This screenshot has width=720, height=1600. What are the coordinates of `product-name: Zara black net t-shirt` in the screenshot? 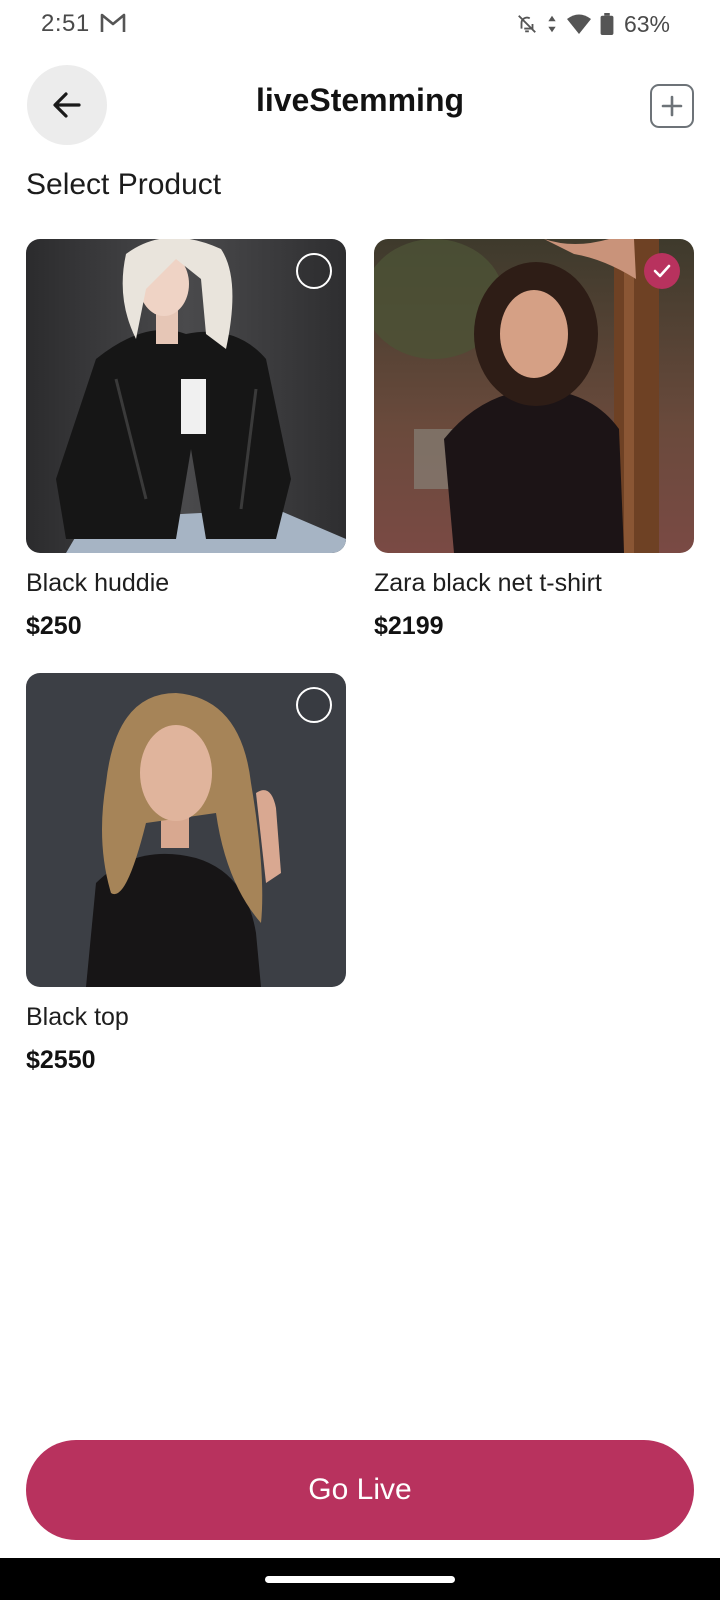 It's located at (488, 583).